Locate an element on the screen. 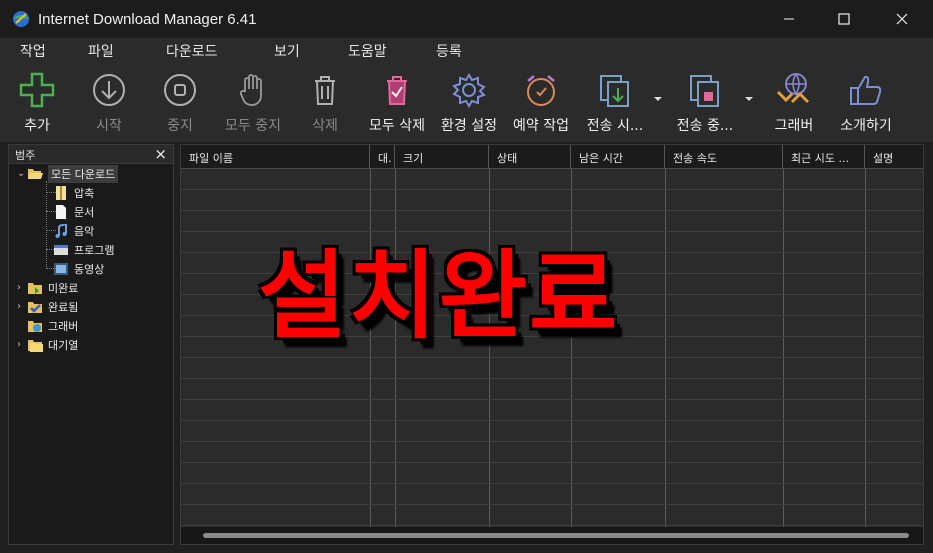 This screenshot has width=933, height=553. menu-registration: 등록 is located at coordinates (449, 51).